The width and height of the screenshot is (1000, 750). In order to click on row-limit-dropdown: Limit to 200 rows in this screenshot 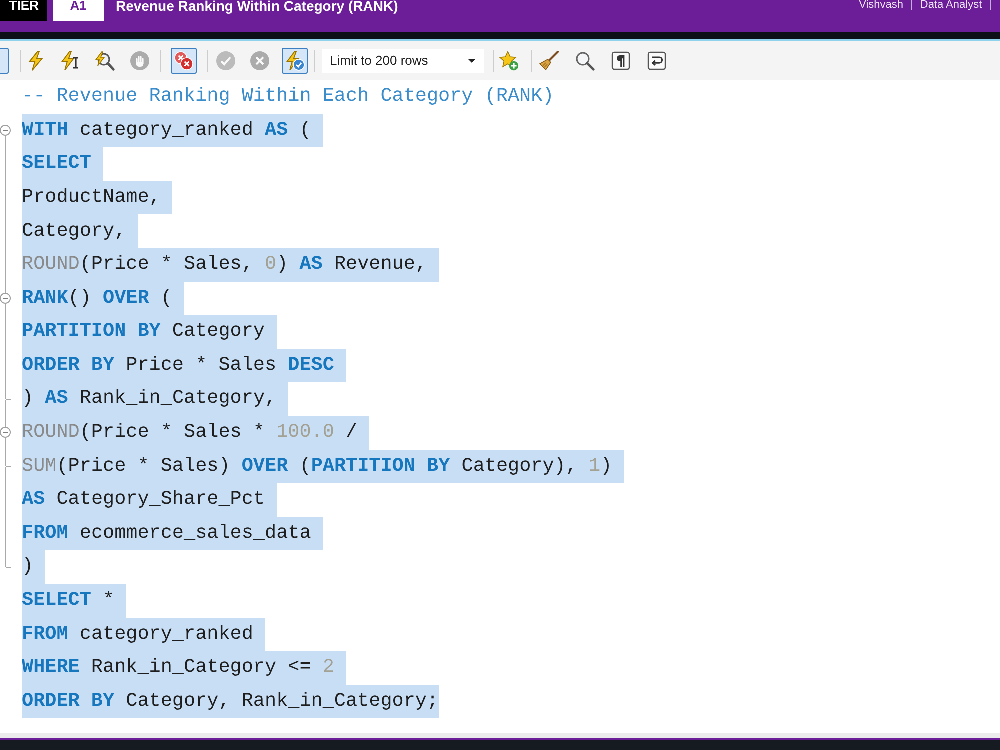, I will do `click(403, 60)`.